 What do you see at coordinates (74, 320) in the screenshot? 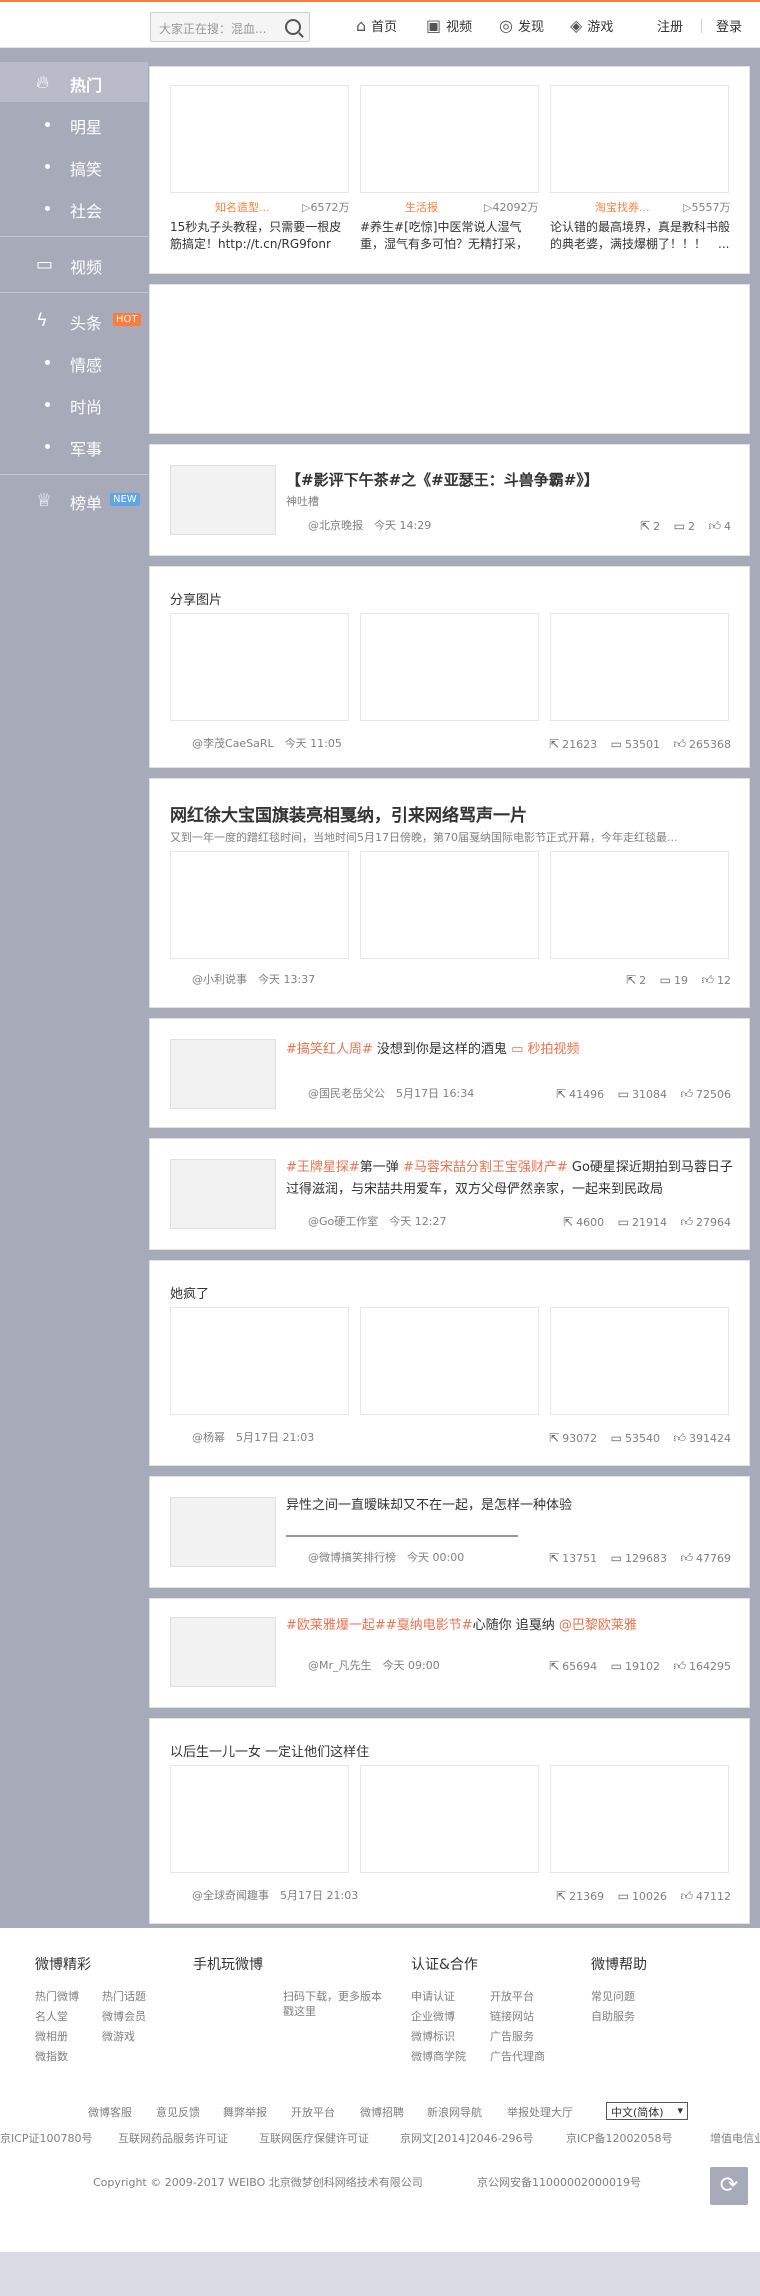
I see `sidebar-item-headline: ϟ 头条 HOT` at bounding box center [74, 320].